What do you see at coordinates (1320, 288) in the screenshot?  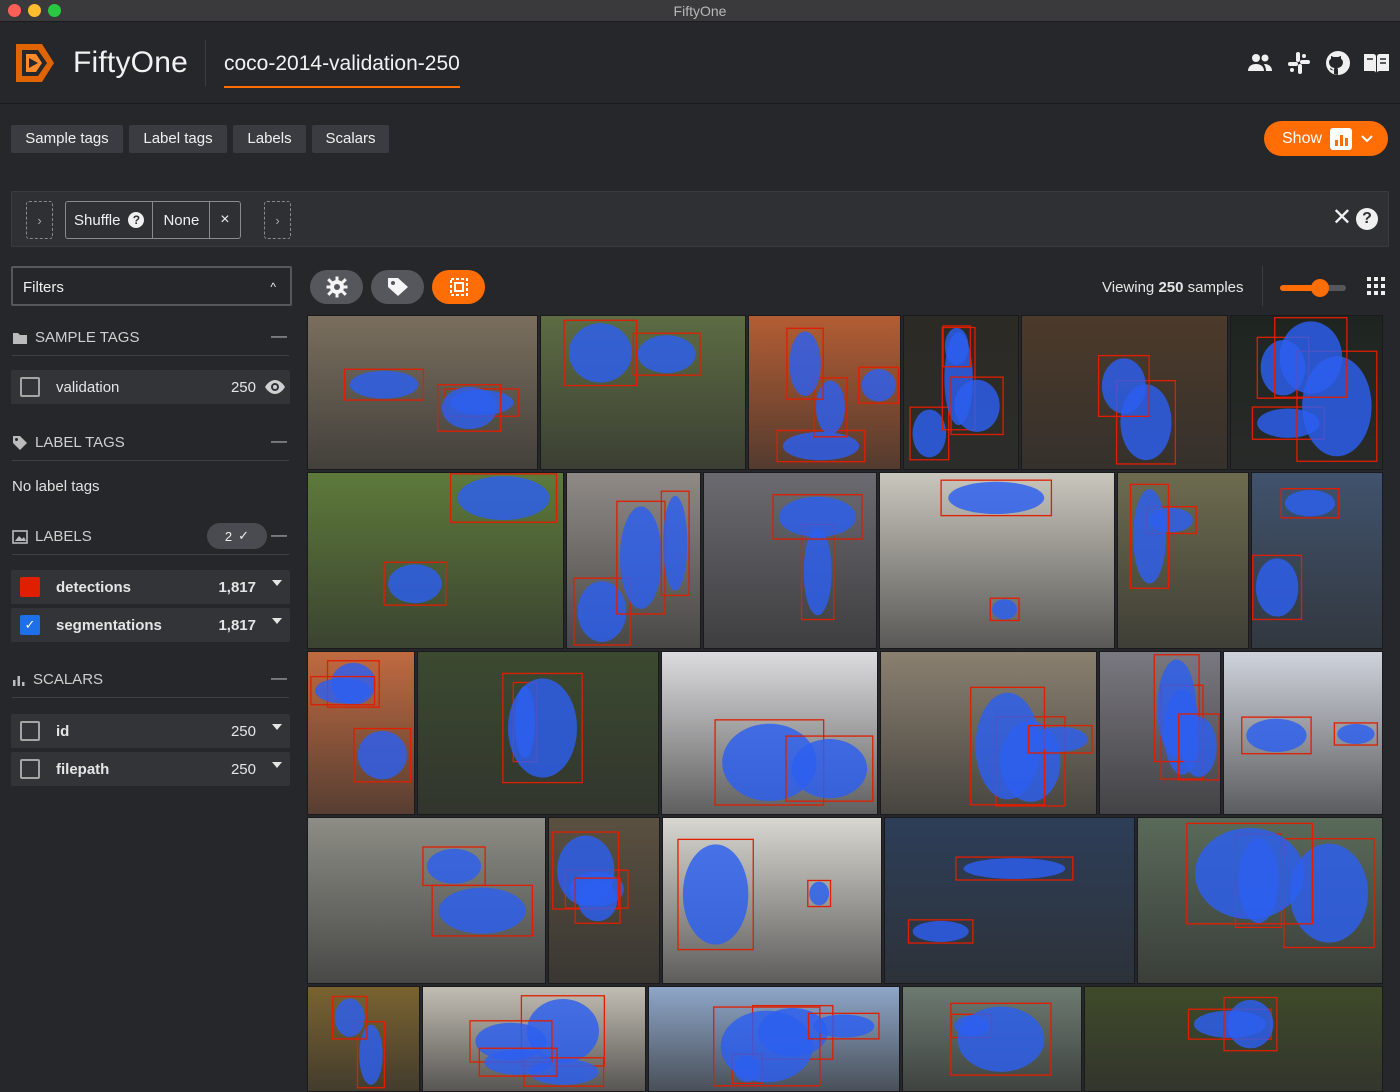 I see `zoom-slider-thumb` at bounding box center [1320, 288].